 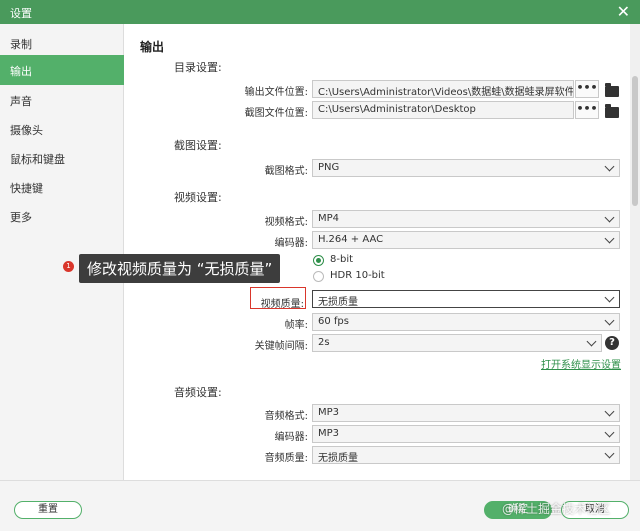 What do you see at coordinates (612, 90) in the screenshot?
I see `output-folder-icon` at bounding box center [612, 90].